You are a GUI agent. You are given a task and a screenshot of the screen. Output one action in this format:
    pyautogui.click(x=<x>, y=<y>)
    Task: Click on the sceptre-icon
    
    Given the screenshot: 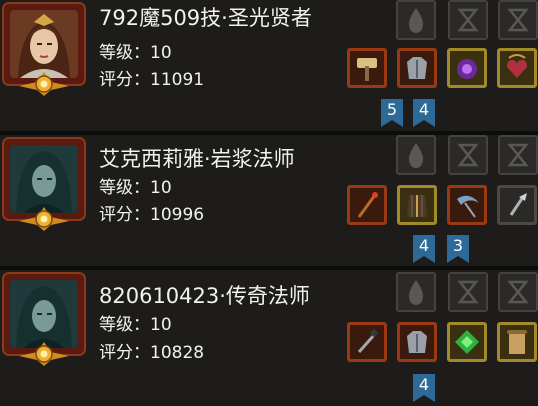 What is the action you would take?
    pyautogui.click(x=518, y=204)
    